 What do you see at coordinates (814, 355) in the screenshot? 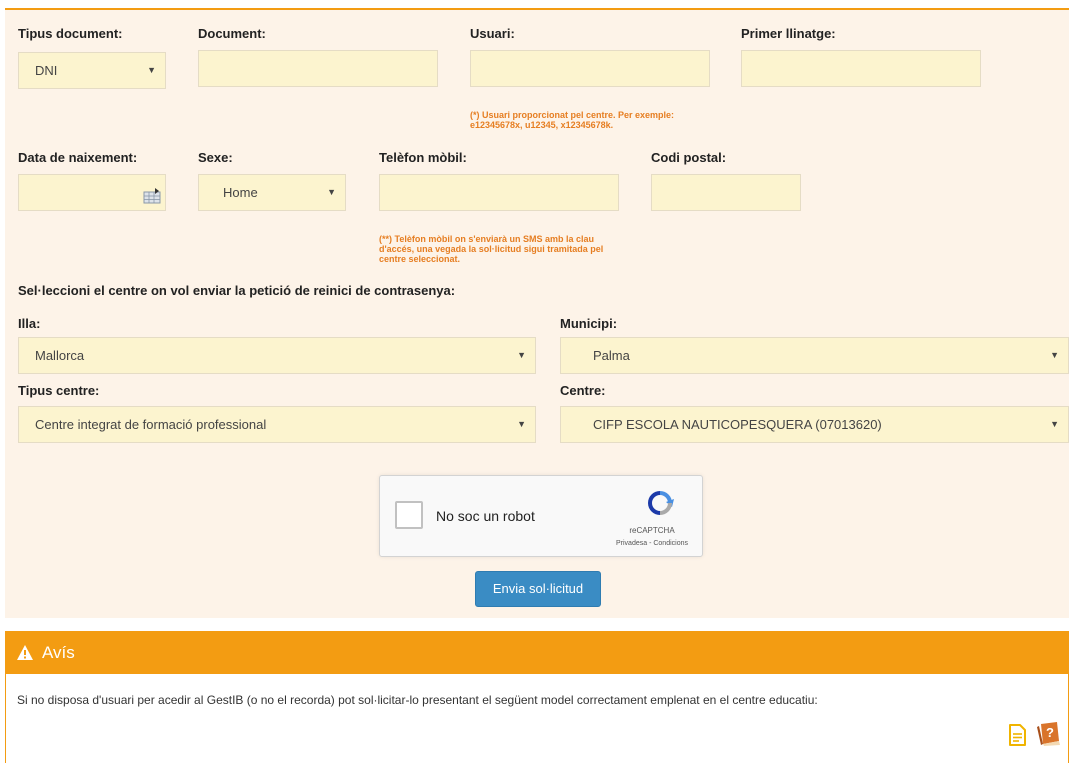
I see `municipality-select: Palma ▼` at bounding box center [814, 355].